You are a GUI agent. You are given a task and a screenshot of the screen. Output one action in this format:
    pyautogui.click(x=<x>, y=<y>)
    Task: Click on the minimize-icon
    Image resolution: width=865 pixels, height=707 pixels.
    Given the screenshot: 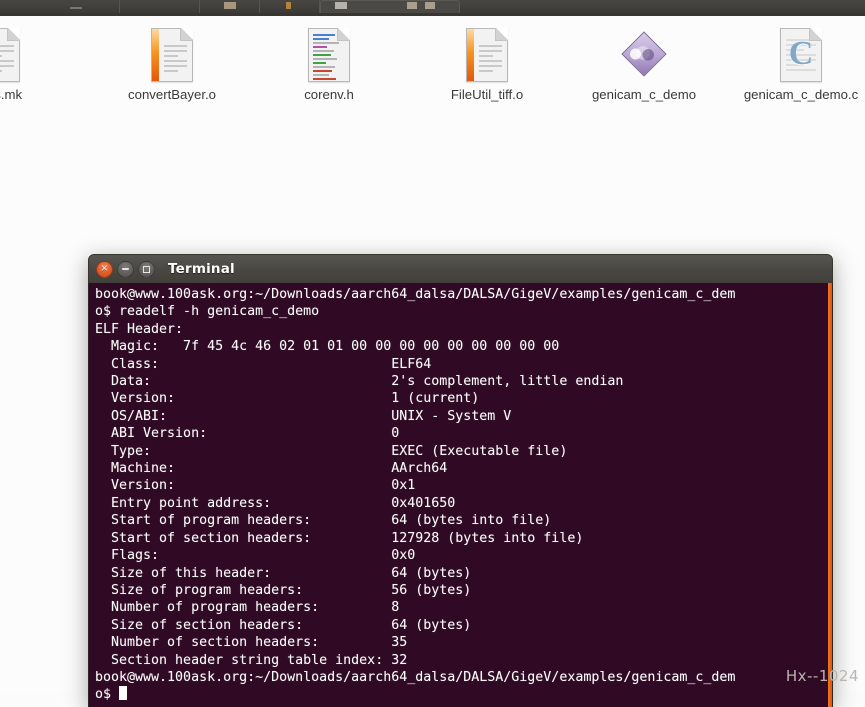 What is the action you would take?
    pyautogui.click(x=125, y=269)
    